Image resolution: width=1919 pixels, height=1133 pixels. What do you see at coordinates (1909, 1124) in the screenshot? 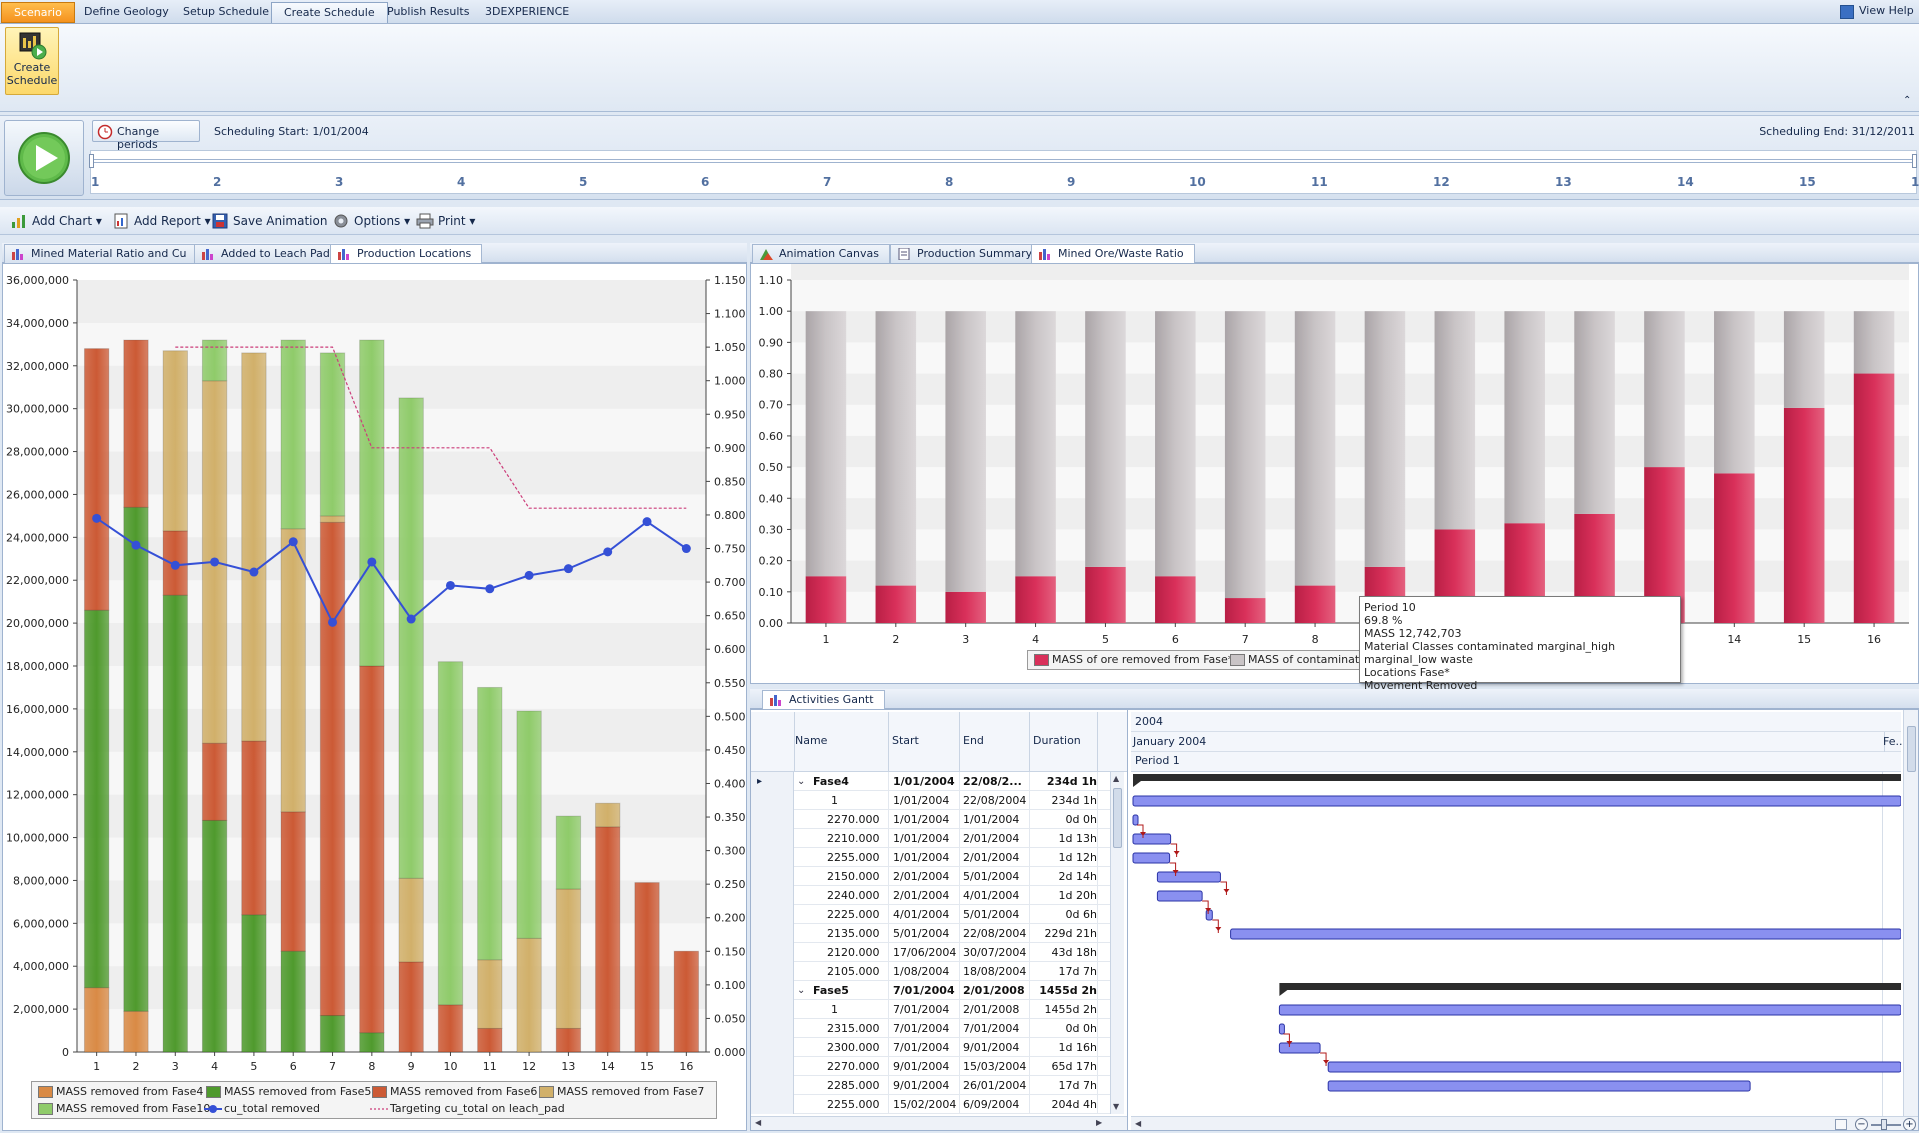
I see `zoom-in-icon: +` at bounding box center [1909, 1124].